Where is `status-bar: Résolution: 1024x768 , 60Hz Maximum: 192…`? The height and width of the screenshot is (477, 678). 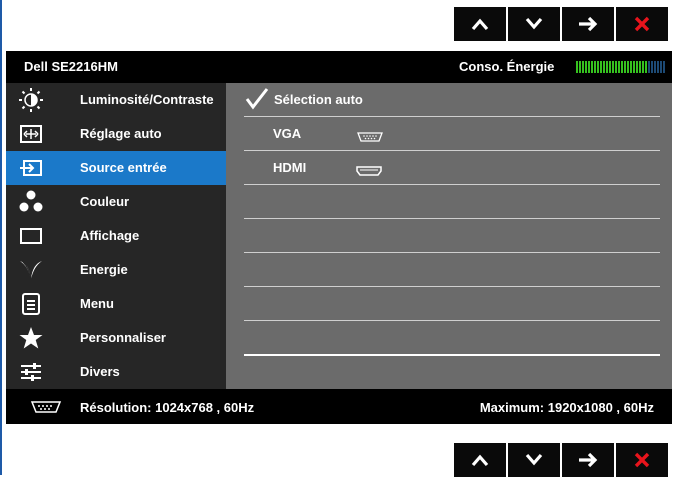 status-bar: Résolution: 1024x768 , 60Hz Maximum: 192… is located at coordinates (339, 406).